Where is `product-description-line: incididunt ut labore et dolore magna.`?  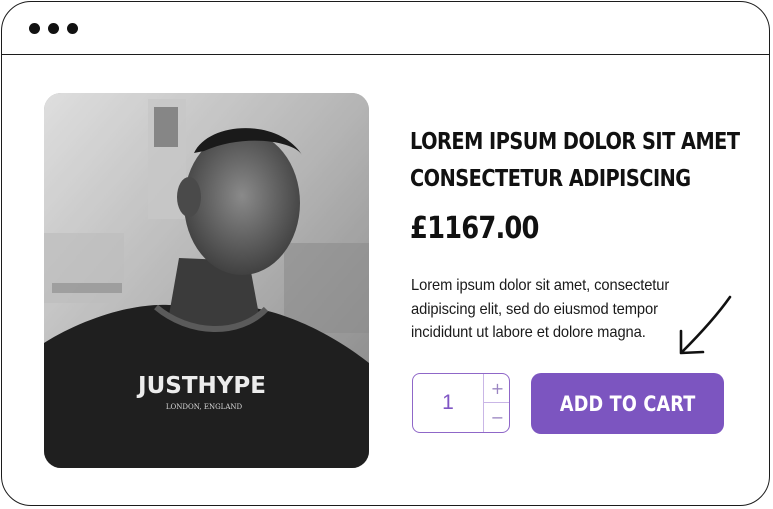 product-description-line: incididunt ut labore et dolore magna. is located at coordinates (528, 332).